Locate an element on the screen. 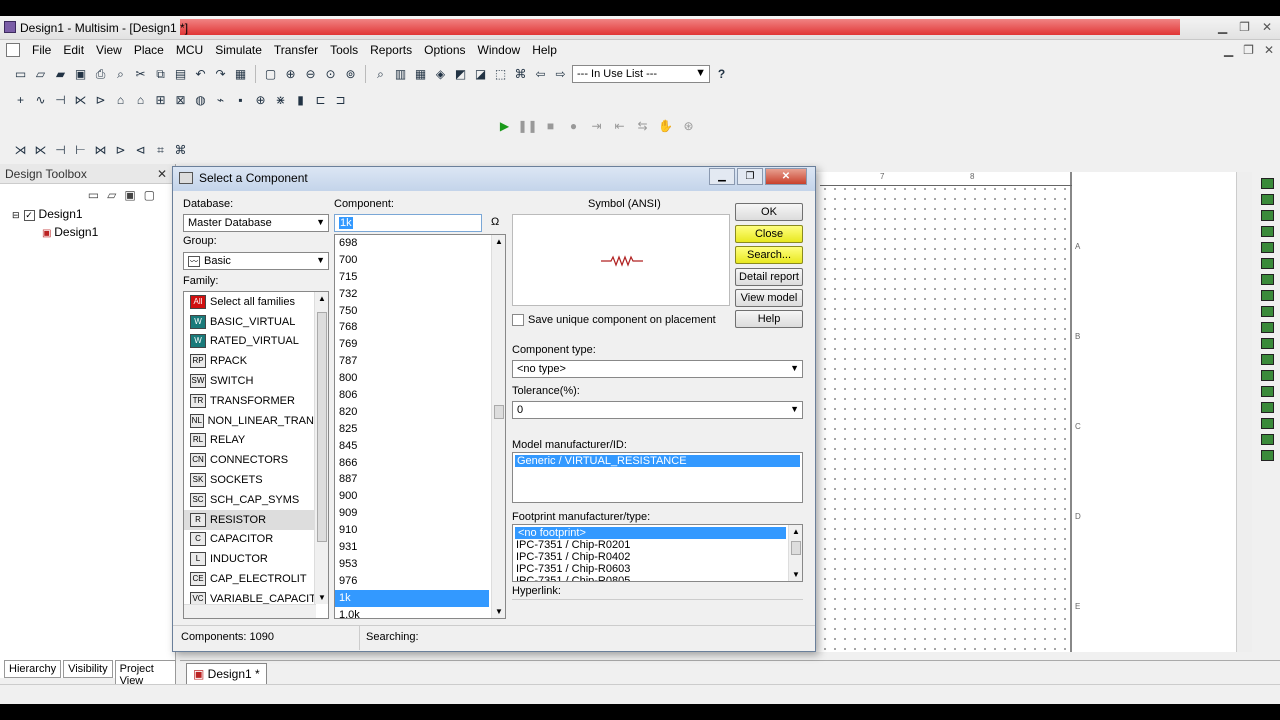  stop-icon: ■ is located at coordinates (550, 126).